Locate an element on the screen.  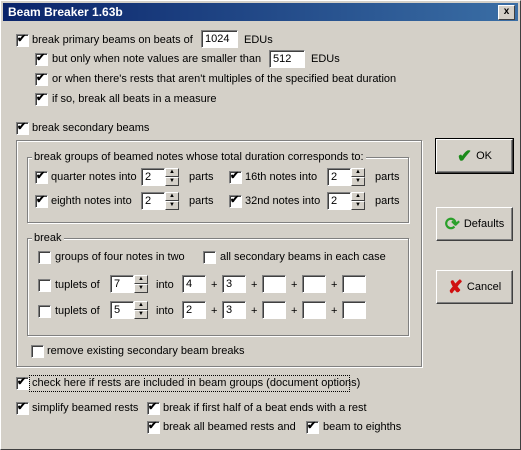
close-icon: x is located at coordinates (506, 11).